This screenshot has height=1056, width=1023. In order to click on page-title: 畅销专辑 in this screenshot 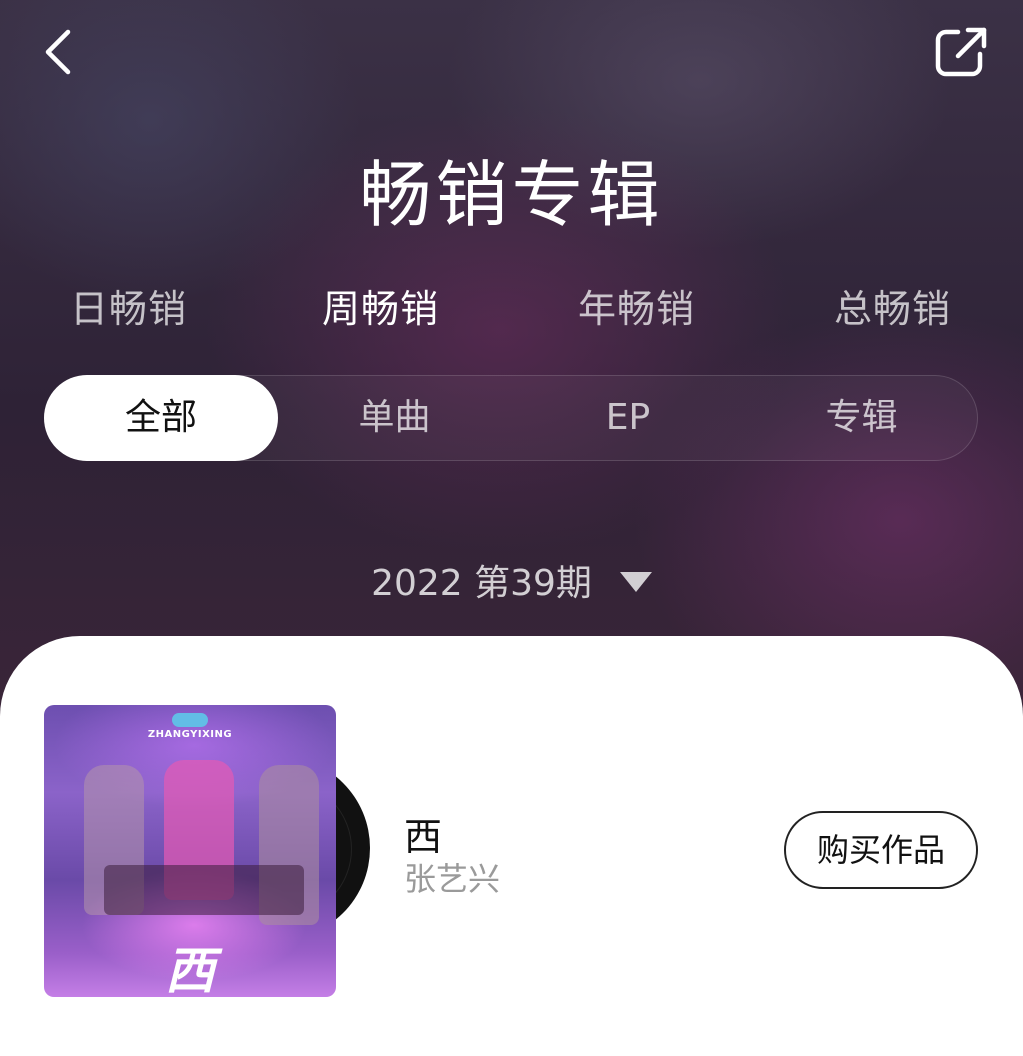, I will do `click(511, 195)`.